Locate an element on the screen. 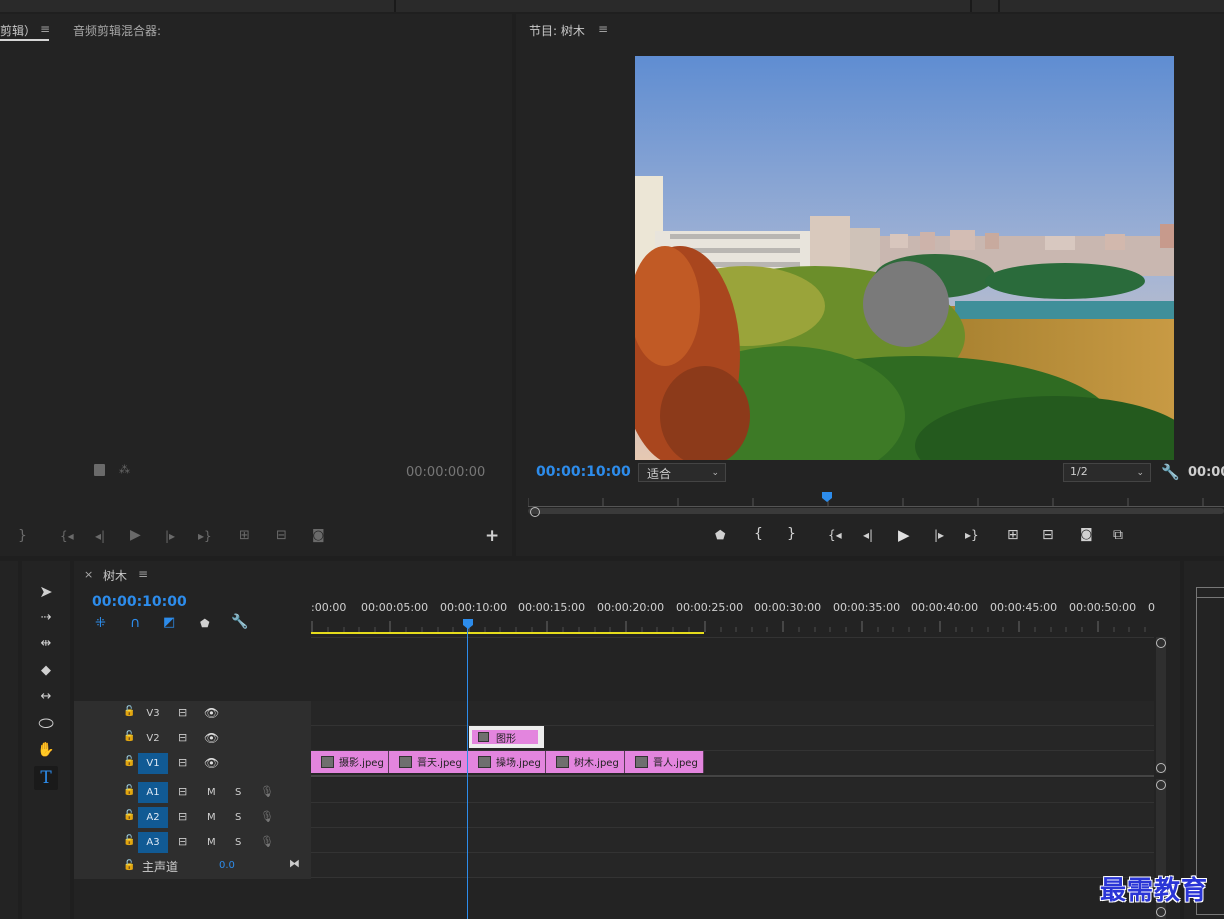 Image resolution: width=1224 pixels, height=919 pixels. program-scroll-handle is located at coordinates (535, 512).